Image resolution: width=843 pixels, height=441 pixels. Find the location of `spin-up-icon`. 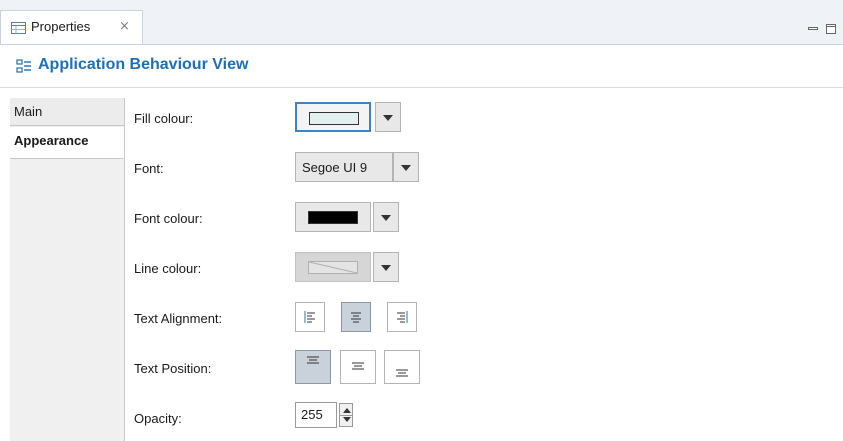

spin-up-icon is located at coordinates (347, 410).